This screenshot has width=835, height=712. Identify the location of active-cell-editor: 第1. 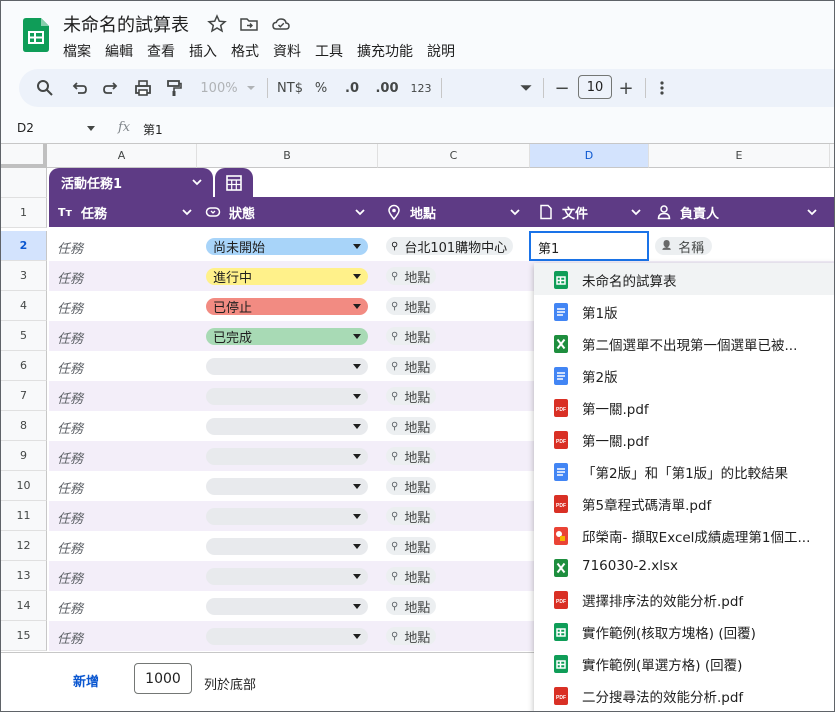
(589, 246).